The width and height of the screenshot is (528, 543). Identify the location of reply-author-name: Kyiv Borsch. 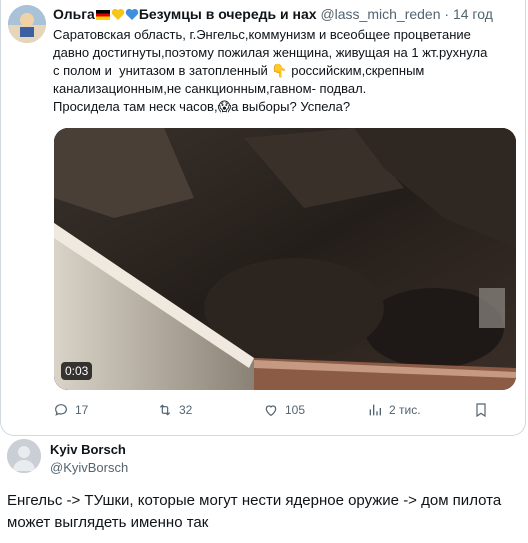
(88, 449).